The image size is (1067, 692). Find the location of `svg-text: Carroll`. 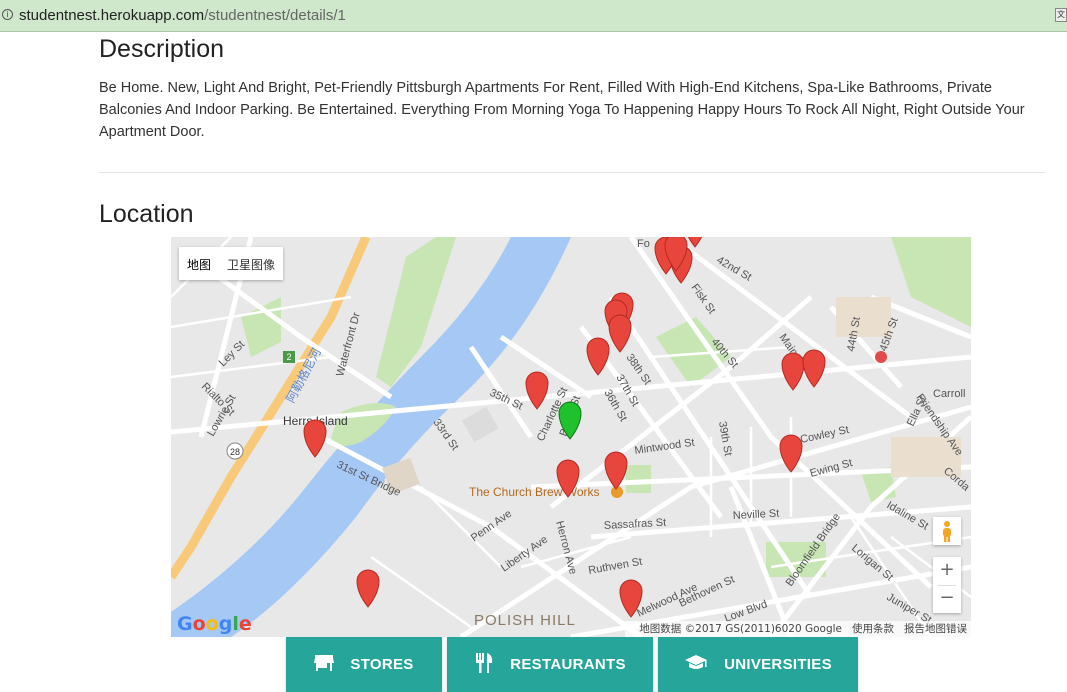

svg-text: Carroll is located at coordinates (949, 394).